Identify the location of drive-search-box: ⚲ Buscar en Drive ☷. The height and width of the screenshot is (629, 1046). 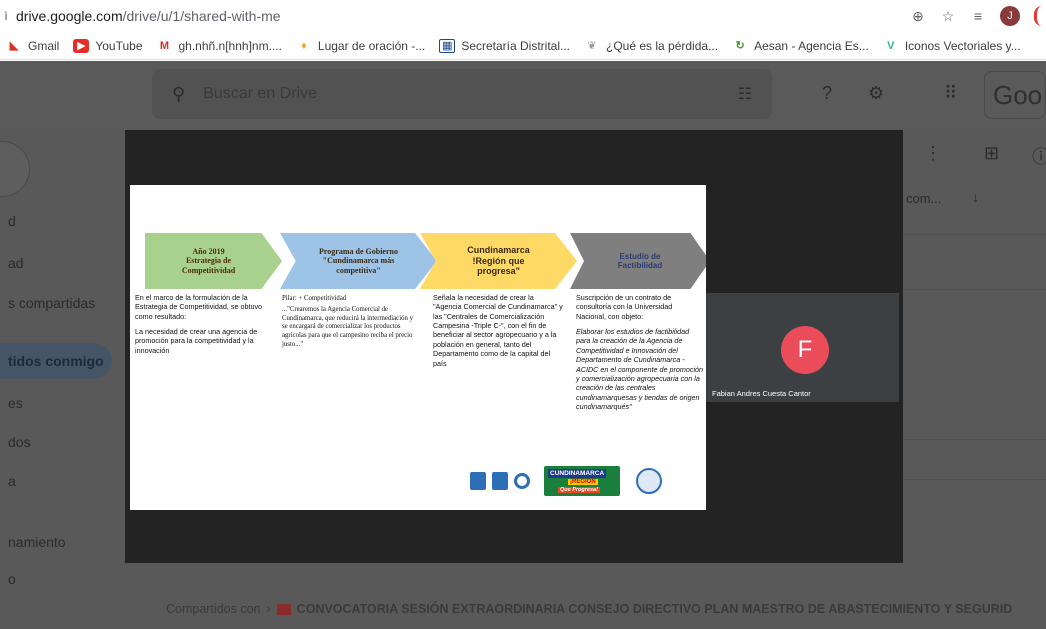
(462, 94).